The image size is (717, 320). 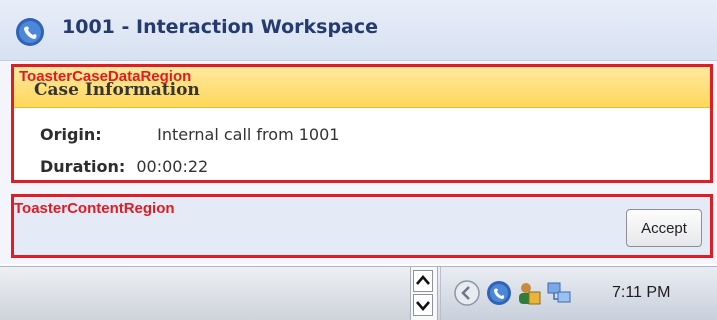 I want to click on origin-label: Origin:, so click(x=71, y=134).